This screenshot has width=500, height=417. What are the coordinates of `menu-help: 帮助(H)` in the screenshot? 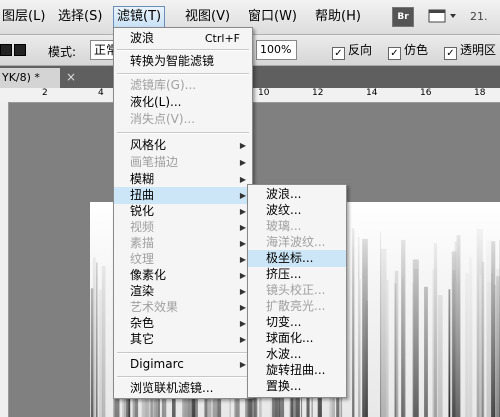 It's located at (338, 17).